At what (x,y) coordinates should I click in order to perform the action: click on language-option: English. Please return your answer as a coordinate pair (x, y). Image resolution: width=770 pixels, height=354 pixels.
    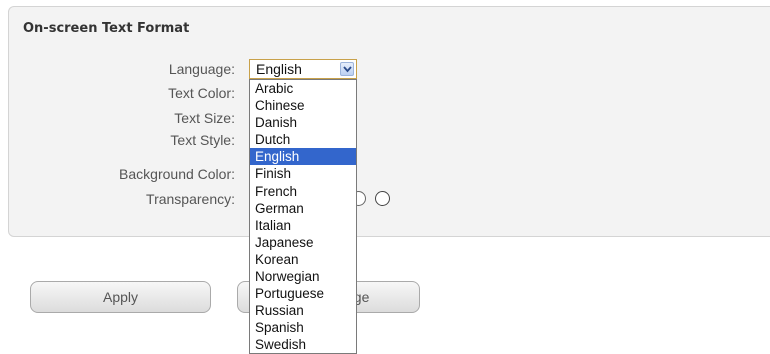
    Looking at the image, I should click on (303, 157).